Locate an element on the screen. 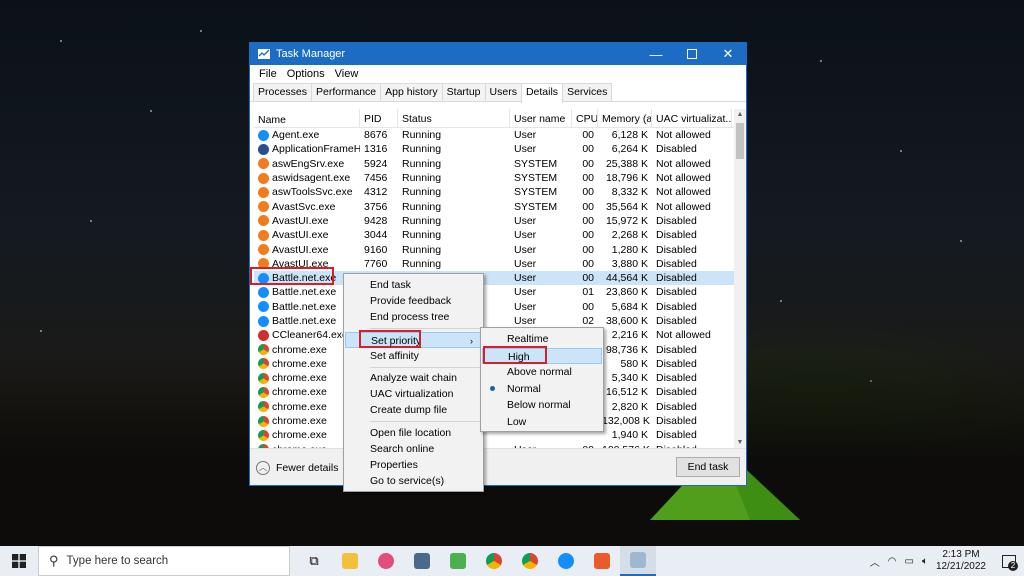 This screenshot has height=576, width=1024. menu-item-properties: Properties is located at coordinates (413, 465).